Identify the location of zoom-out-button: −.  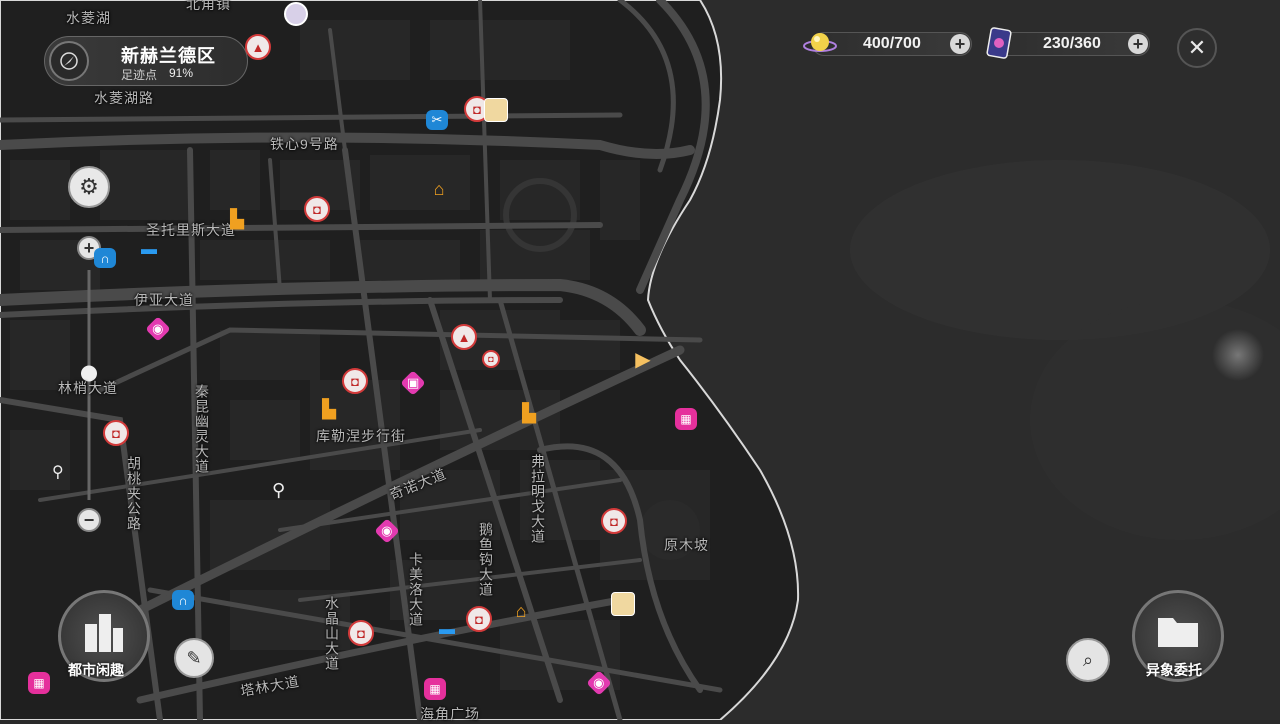
(89, 520).